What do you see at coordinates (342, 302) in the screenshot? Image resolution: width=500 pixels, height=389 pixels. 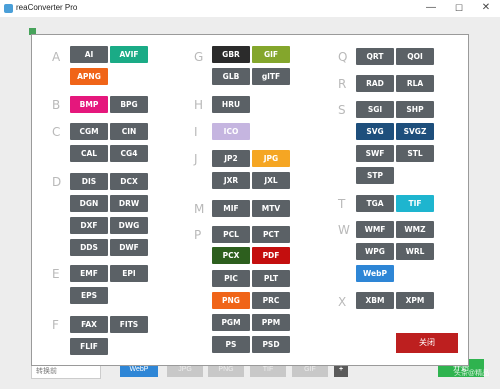 I see `section-letter-x: X` at bounding box center [342, 302].